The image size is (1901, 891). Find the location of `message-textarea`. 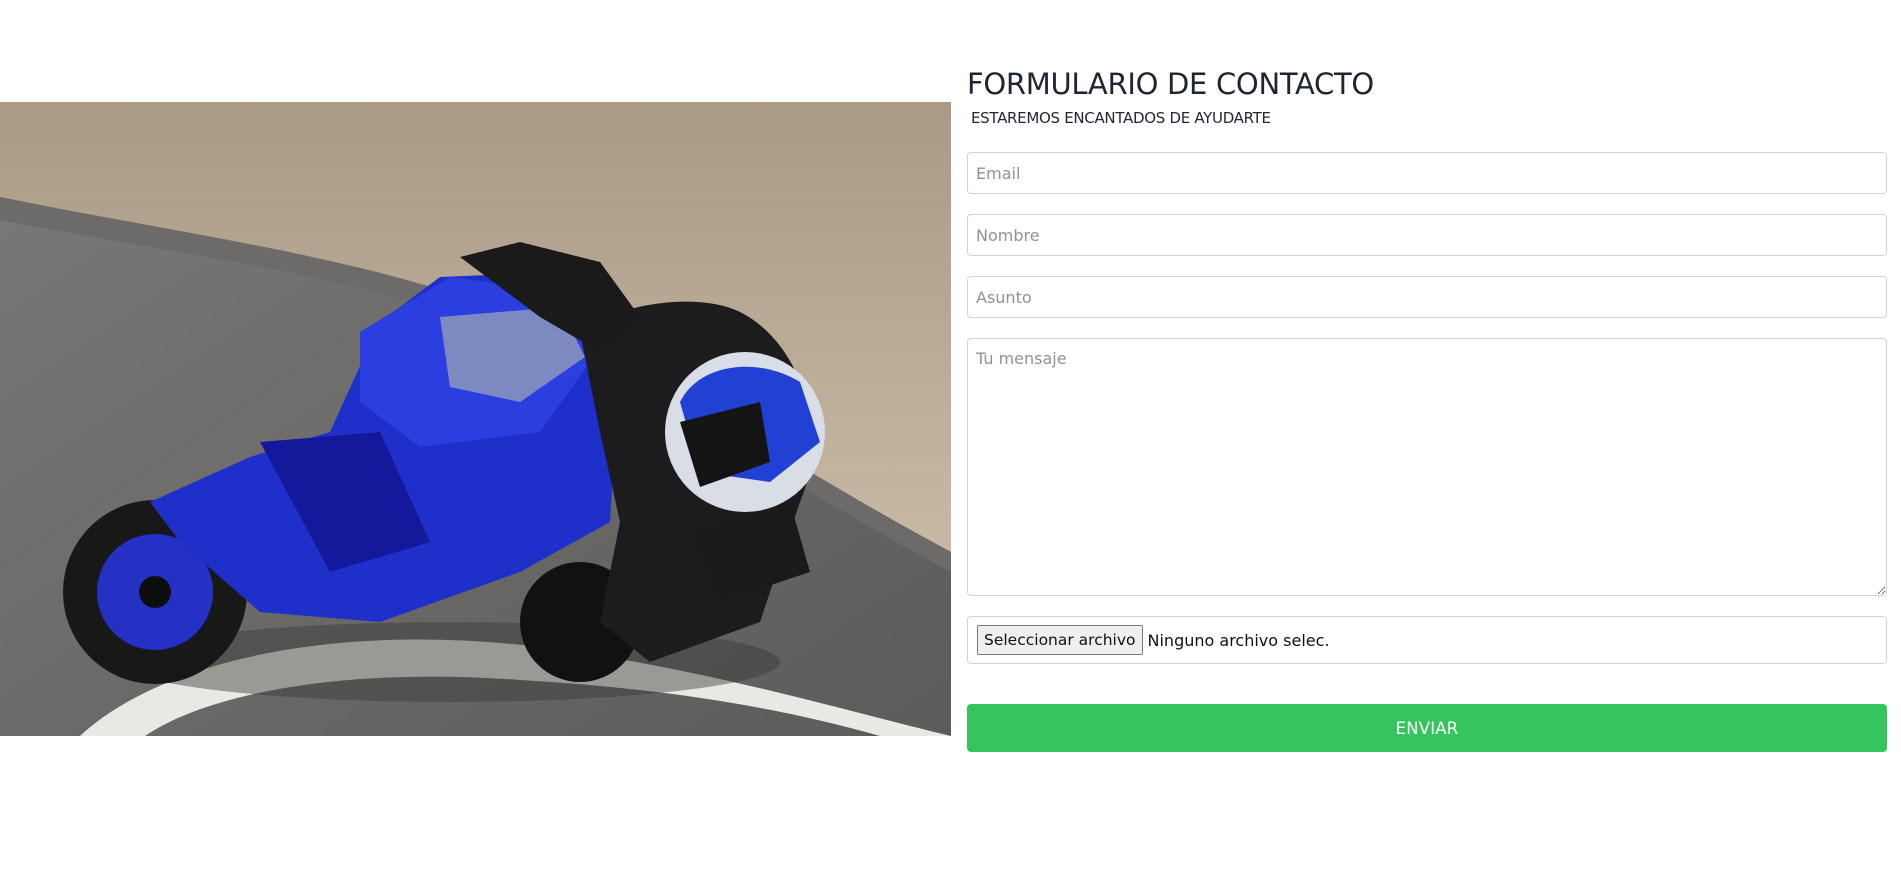

message-textarea is located at coordinates (1427, 467).